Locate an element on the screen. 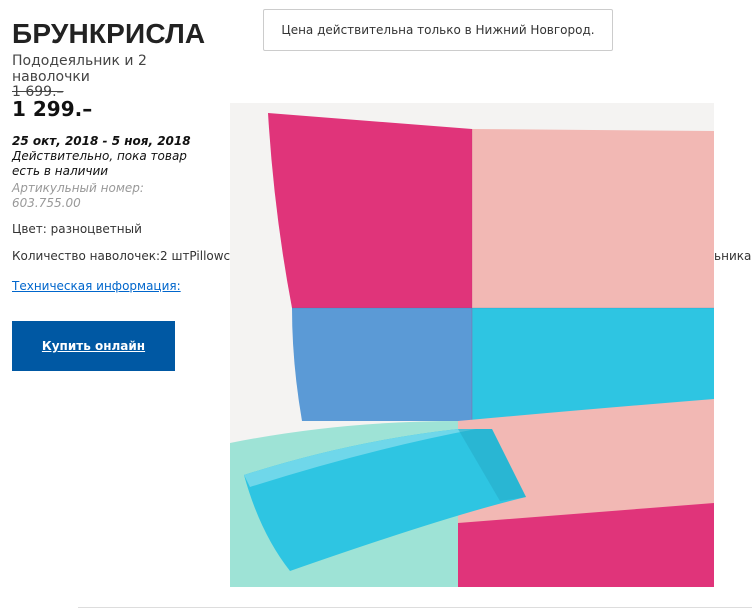 Image resolution: width=752 pixels, height=611 pixels. validity-note: Действительно, пока товар есть в наличии is located at coordinates (99, 163).